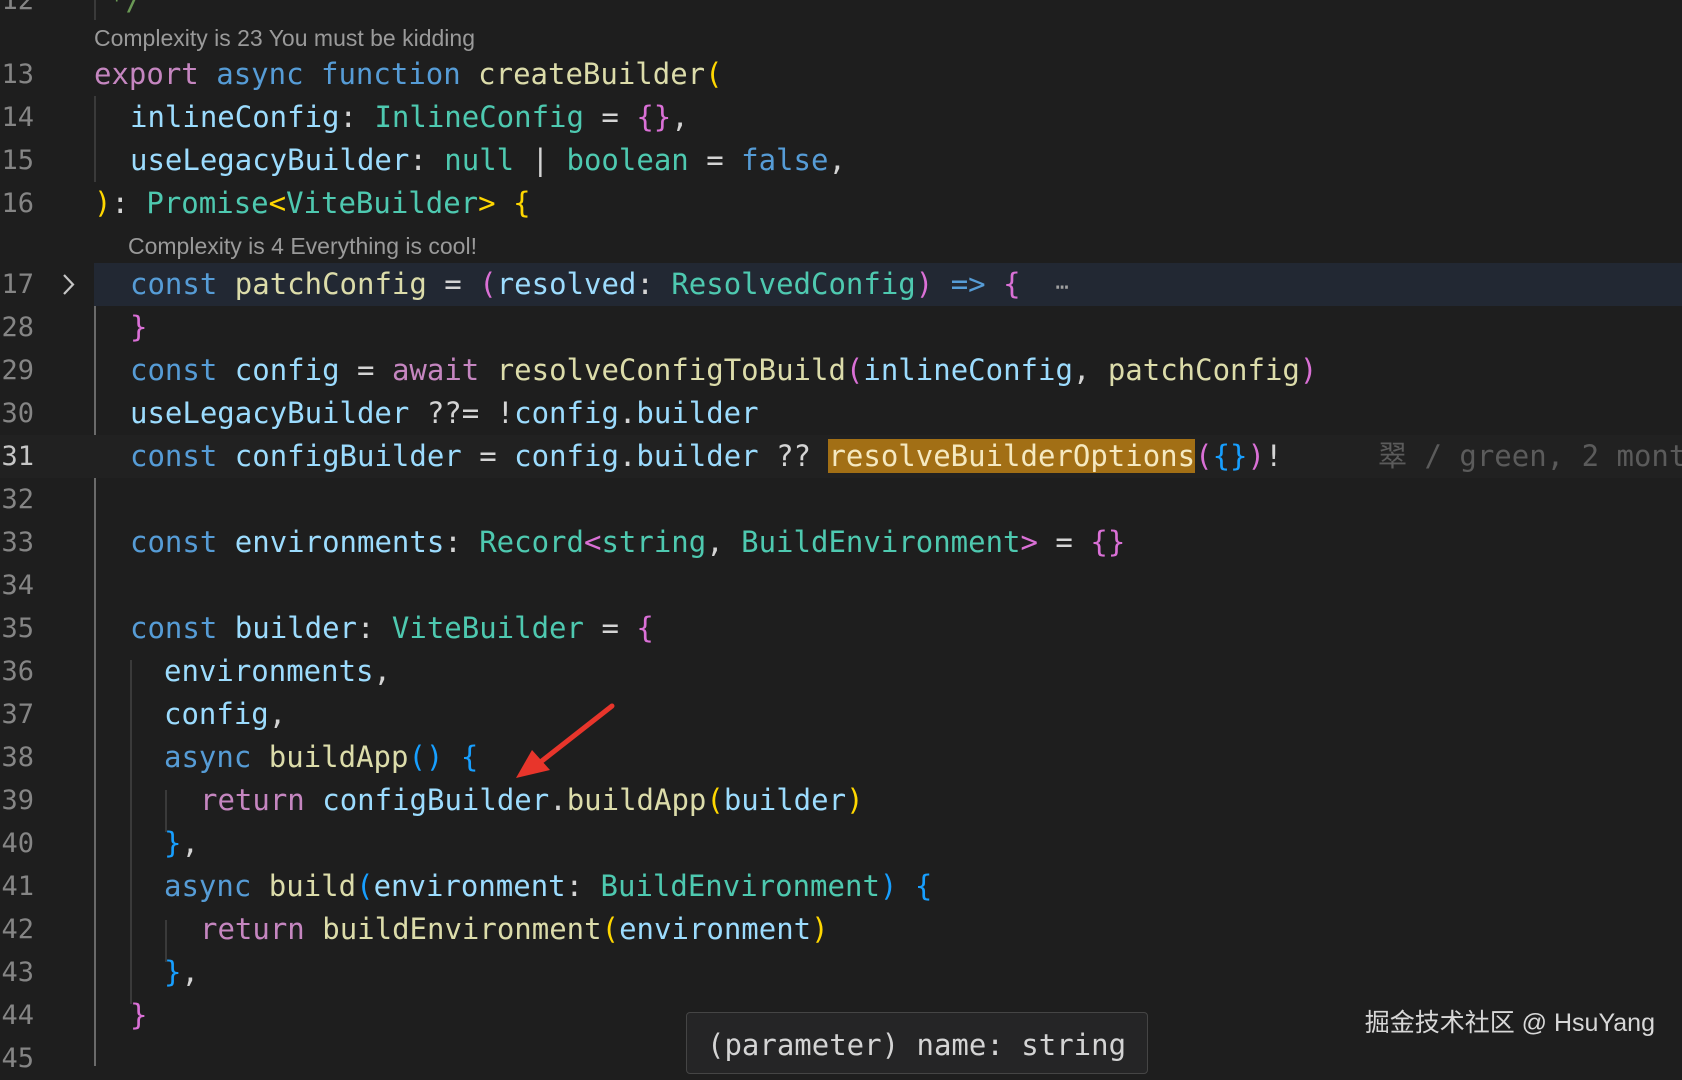 The height and width of the screenshot is (1080, 1682). Describe the element at coordinates (17, 671) in the screenshot. I see `line-number: 36` at that location.